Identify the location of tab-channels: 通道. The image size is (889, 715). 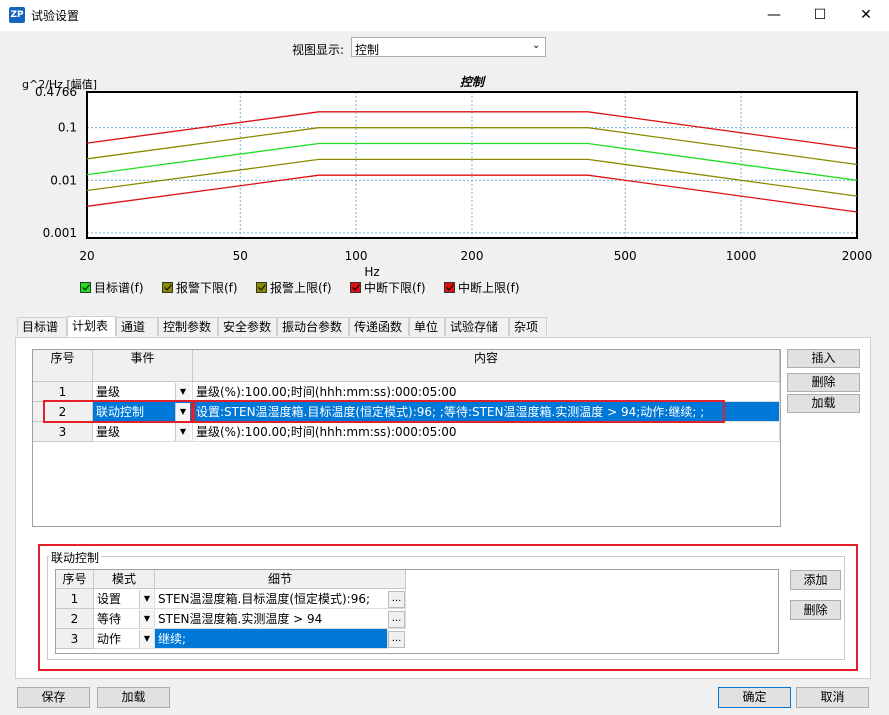
(137, 326).